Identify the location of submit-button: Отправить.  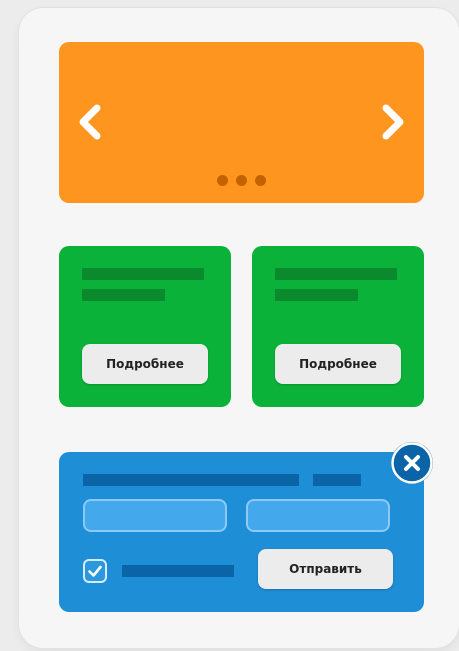
(325, 569).